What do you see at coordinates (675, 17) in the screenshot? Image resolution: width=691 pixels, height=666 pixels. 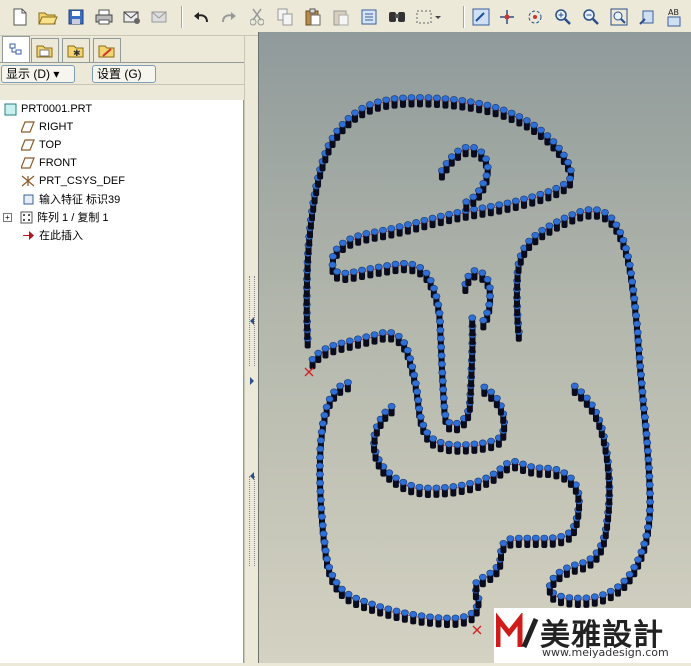 I see `annotation-icon: AB` at bounding box center [675, 17].